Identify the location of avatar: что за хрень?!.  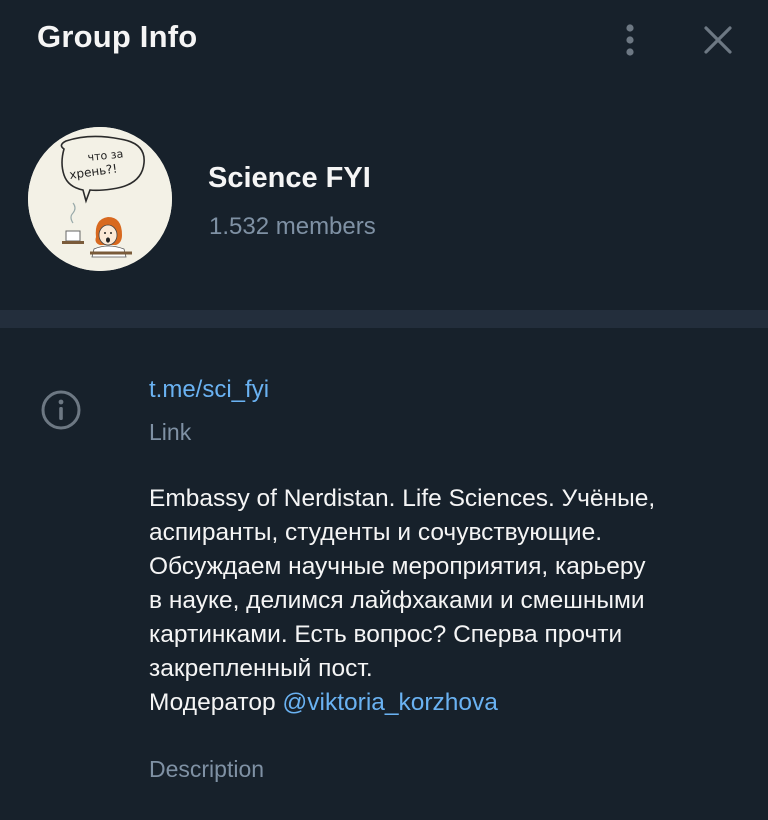
(100, 199).